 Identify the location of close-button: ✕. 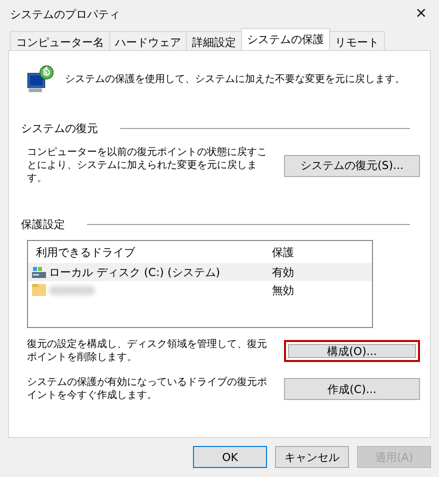
(421, 14).